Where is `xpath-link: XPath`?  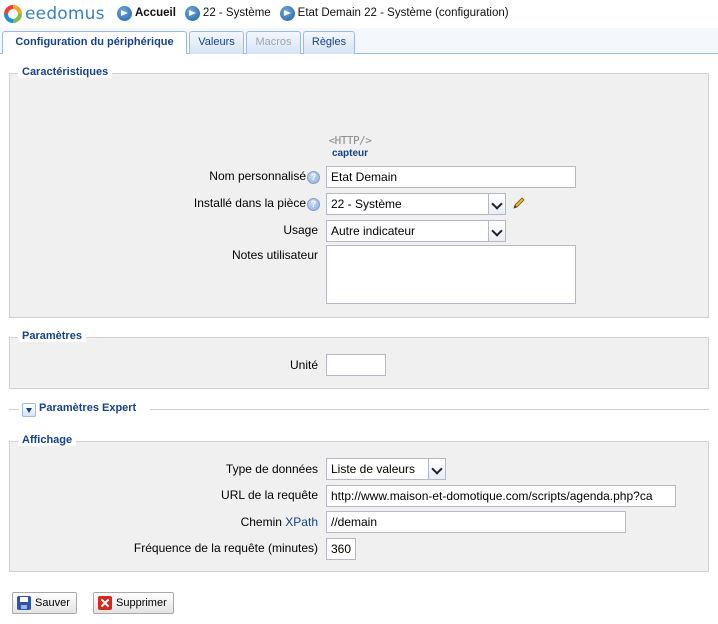
xpath-link: XPath is located at coordinates (301, 522).